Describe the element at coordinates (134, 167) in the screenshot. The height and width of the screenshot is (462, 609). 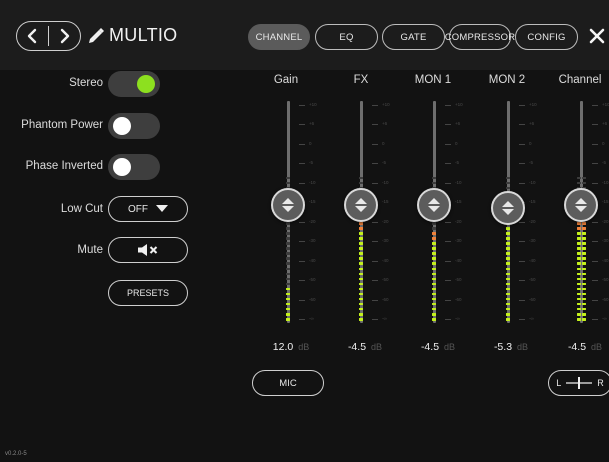
I see `phase-inverted-toggle` at that location.